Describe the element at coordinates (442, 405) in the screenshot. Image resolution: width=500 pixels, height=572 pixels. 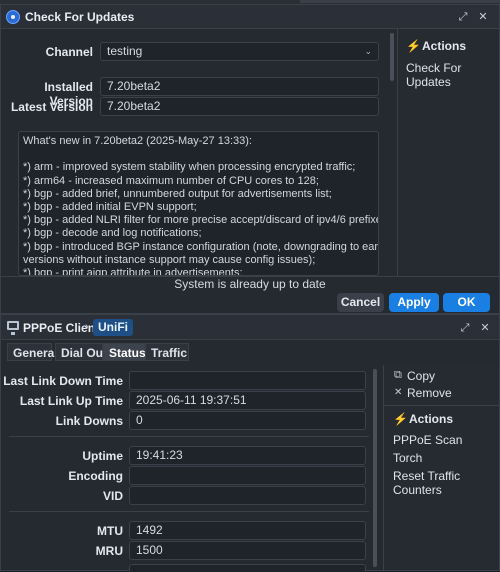
I see `side-divider` at that location.